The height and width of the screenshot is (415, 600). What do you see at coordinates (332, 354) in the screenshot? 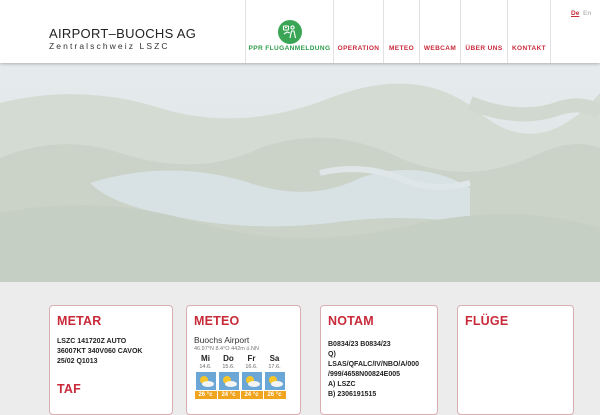
I see `notam-line: Q)` at bounding box center [332, 354].